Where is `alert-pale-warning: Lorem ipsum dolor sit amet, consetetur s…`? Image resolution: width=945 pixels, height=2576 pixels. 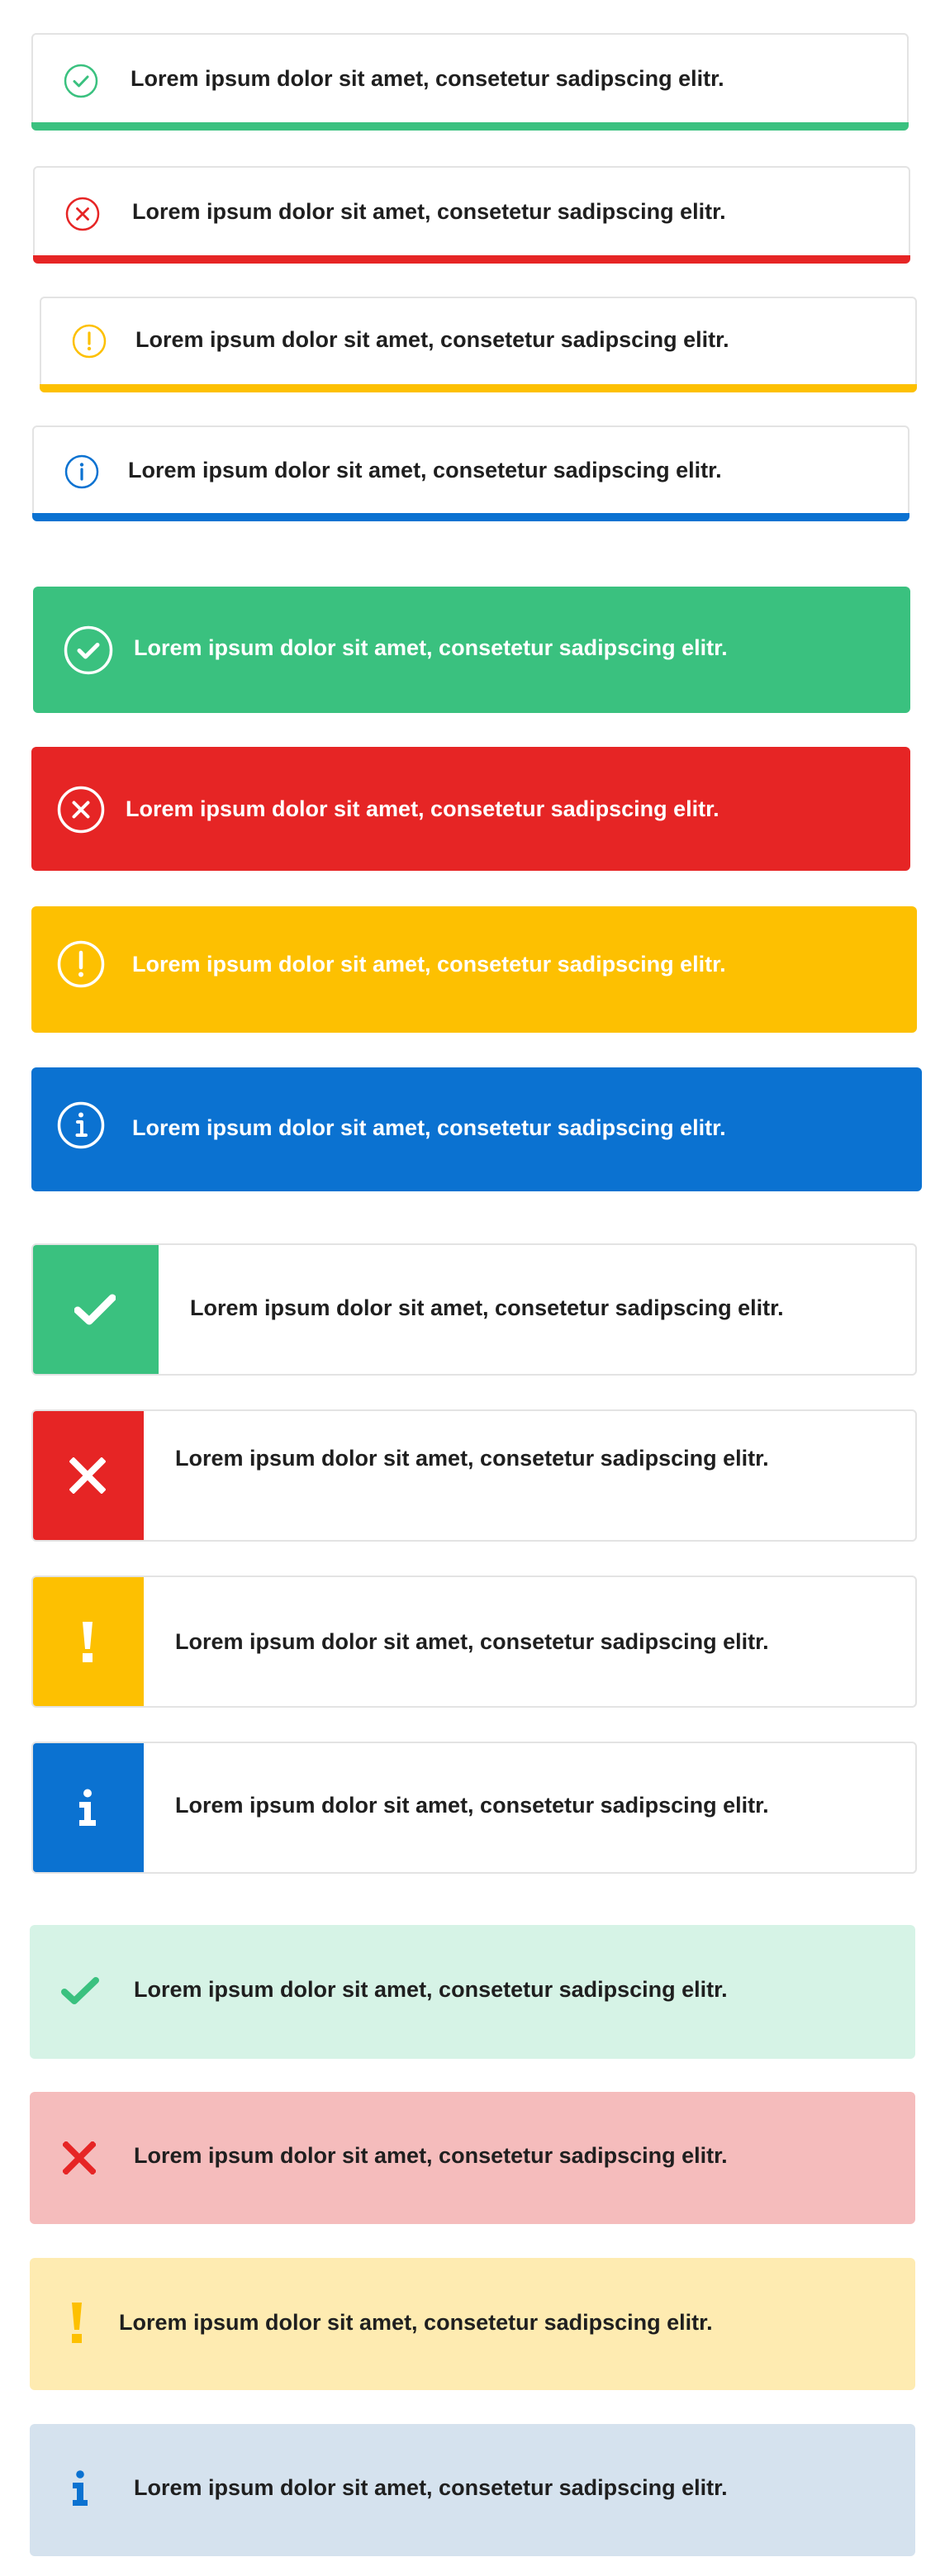
alert-pale-warning: Lorem ipsum dolor sit amet, consetetur s… is located at coordinates (472, 2324).